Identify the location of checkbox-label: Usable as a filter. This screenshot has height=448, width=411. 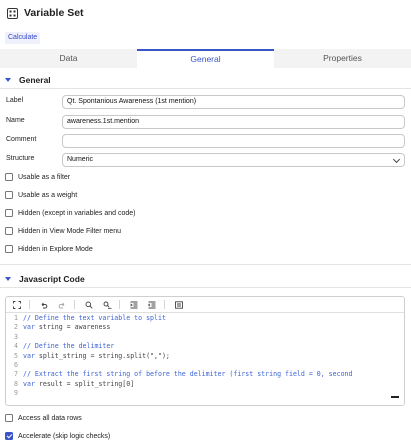
(44, 177).